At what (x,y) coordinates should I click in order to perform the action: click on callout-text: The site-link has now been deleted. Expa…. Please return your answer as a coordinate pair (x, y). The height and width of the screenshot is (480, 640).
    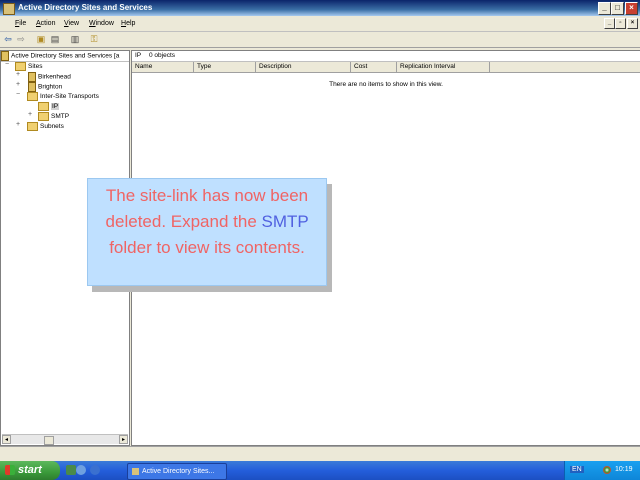
    Looking at the image, I should click on (207, 221).